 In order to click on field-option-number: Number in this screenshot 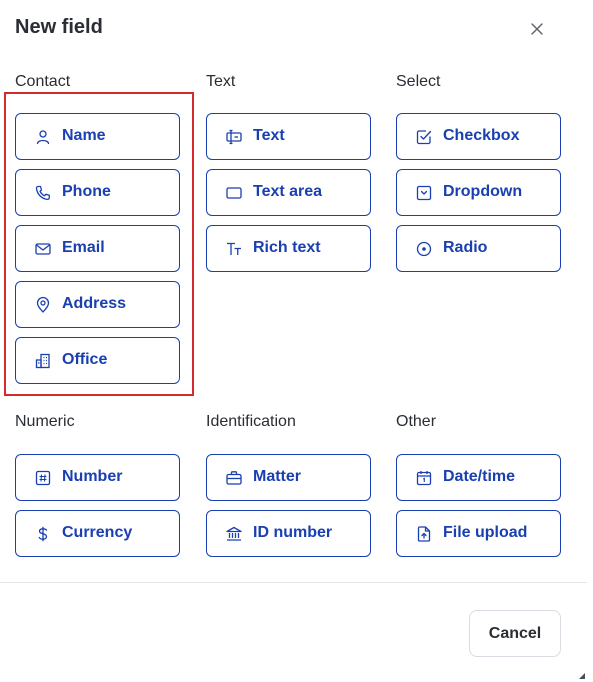, I will do `click(97, 477)`.